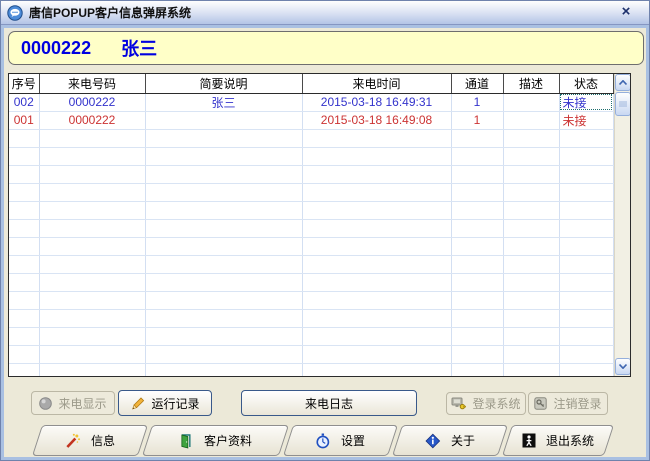 The height and width of the screenshot is (461, 650). I want to click on tab-exit-system: 退出系统, so click(558, 440).